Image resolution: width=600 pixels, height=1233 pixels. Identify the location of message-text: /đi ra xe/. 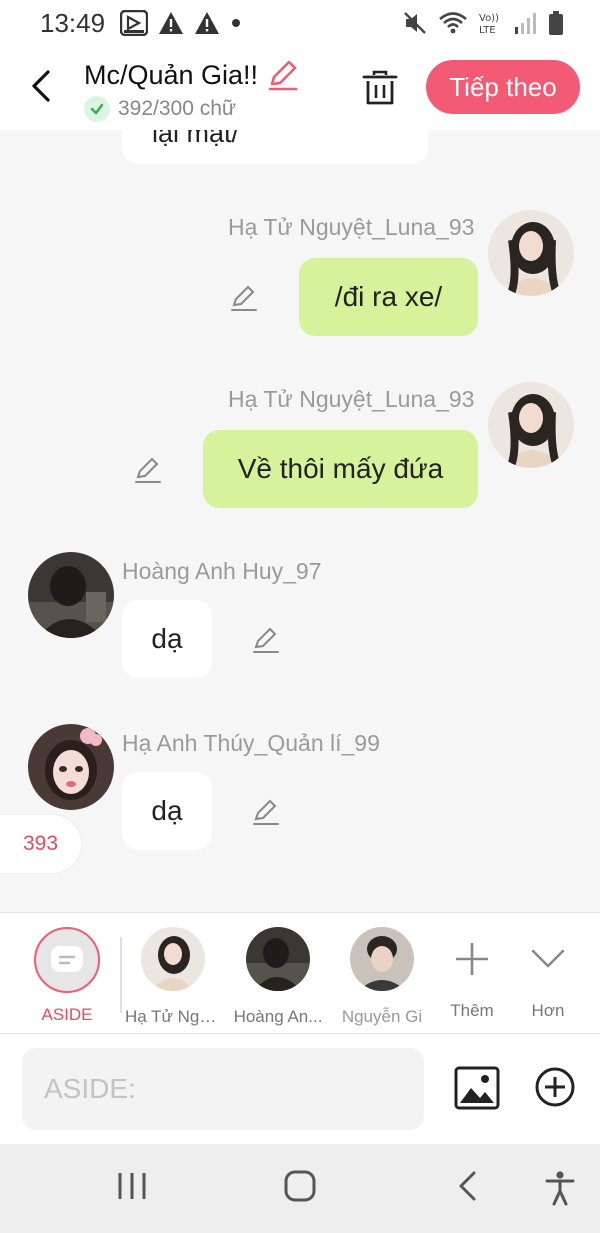
(388, 296).